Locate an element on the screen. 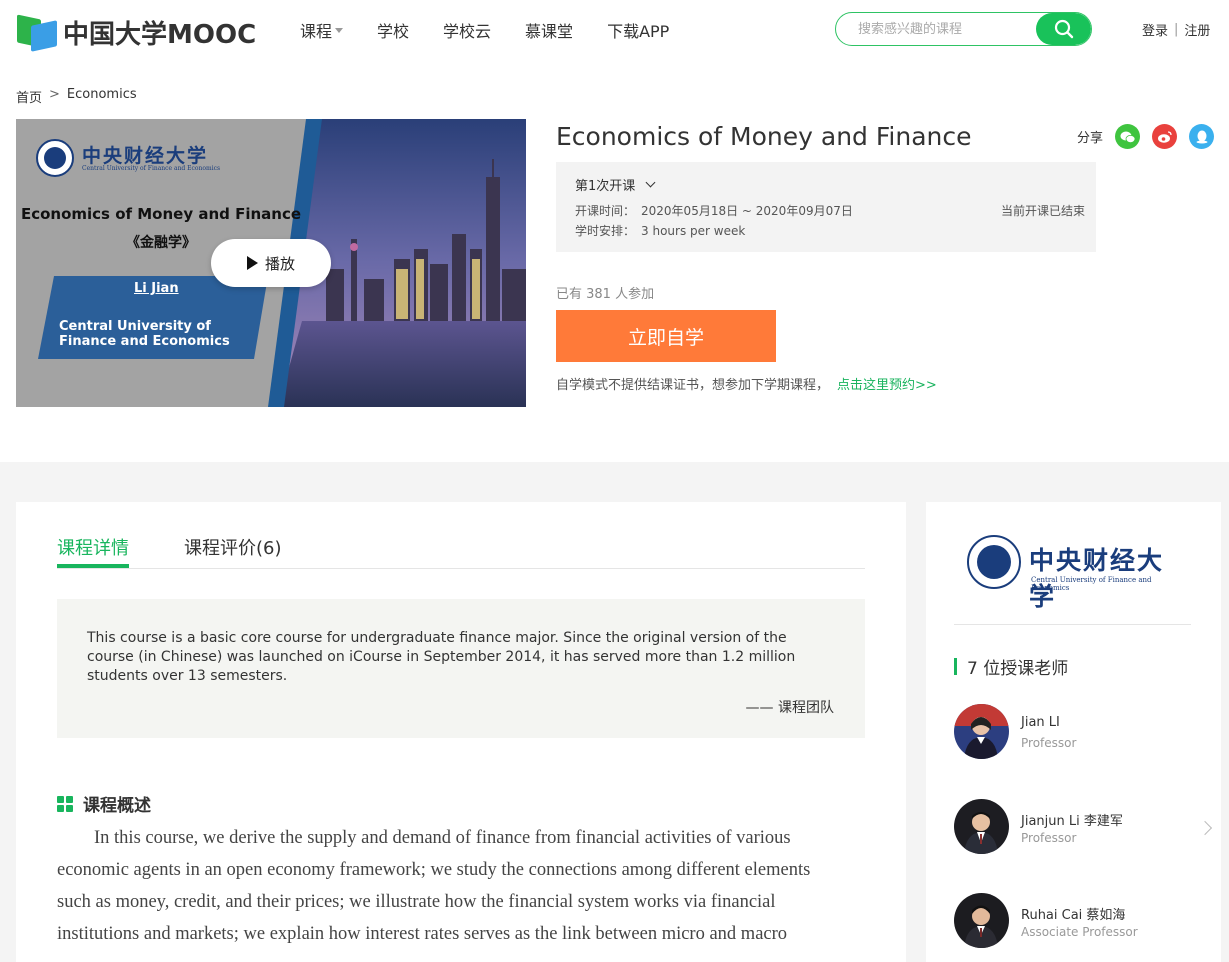  site-logo: 中国大学MOOC is located at coordinates (137, 32).